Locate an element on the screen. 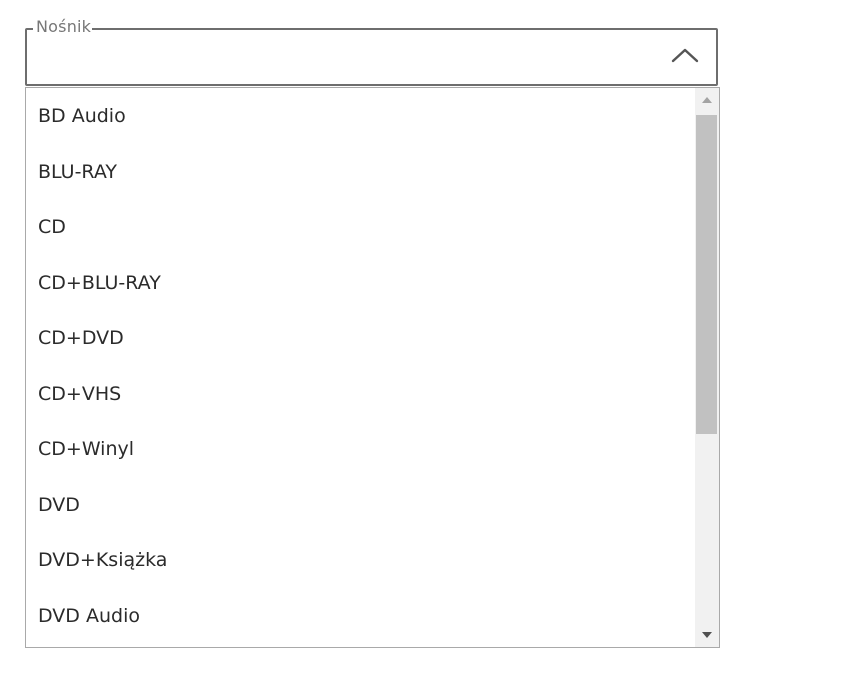  option-cd-winyl: CD+Winyl is located at coordinates (360, 449).